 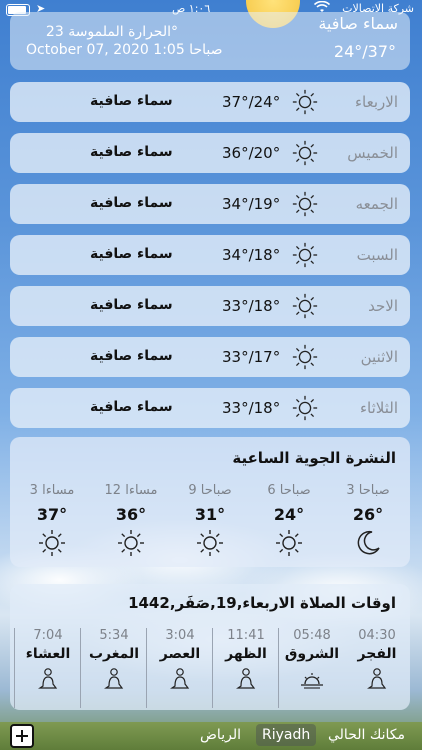 What do you see at coordinates (210, 204) in the screenshot?
I see `daily-forecast-row: سماء صافية 34°/19° الجمعه` at bounding box center [210, 204].